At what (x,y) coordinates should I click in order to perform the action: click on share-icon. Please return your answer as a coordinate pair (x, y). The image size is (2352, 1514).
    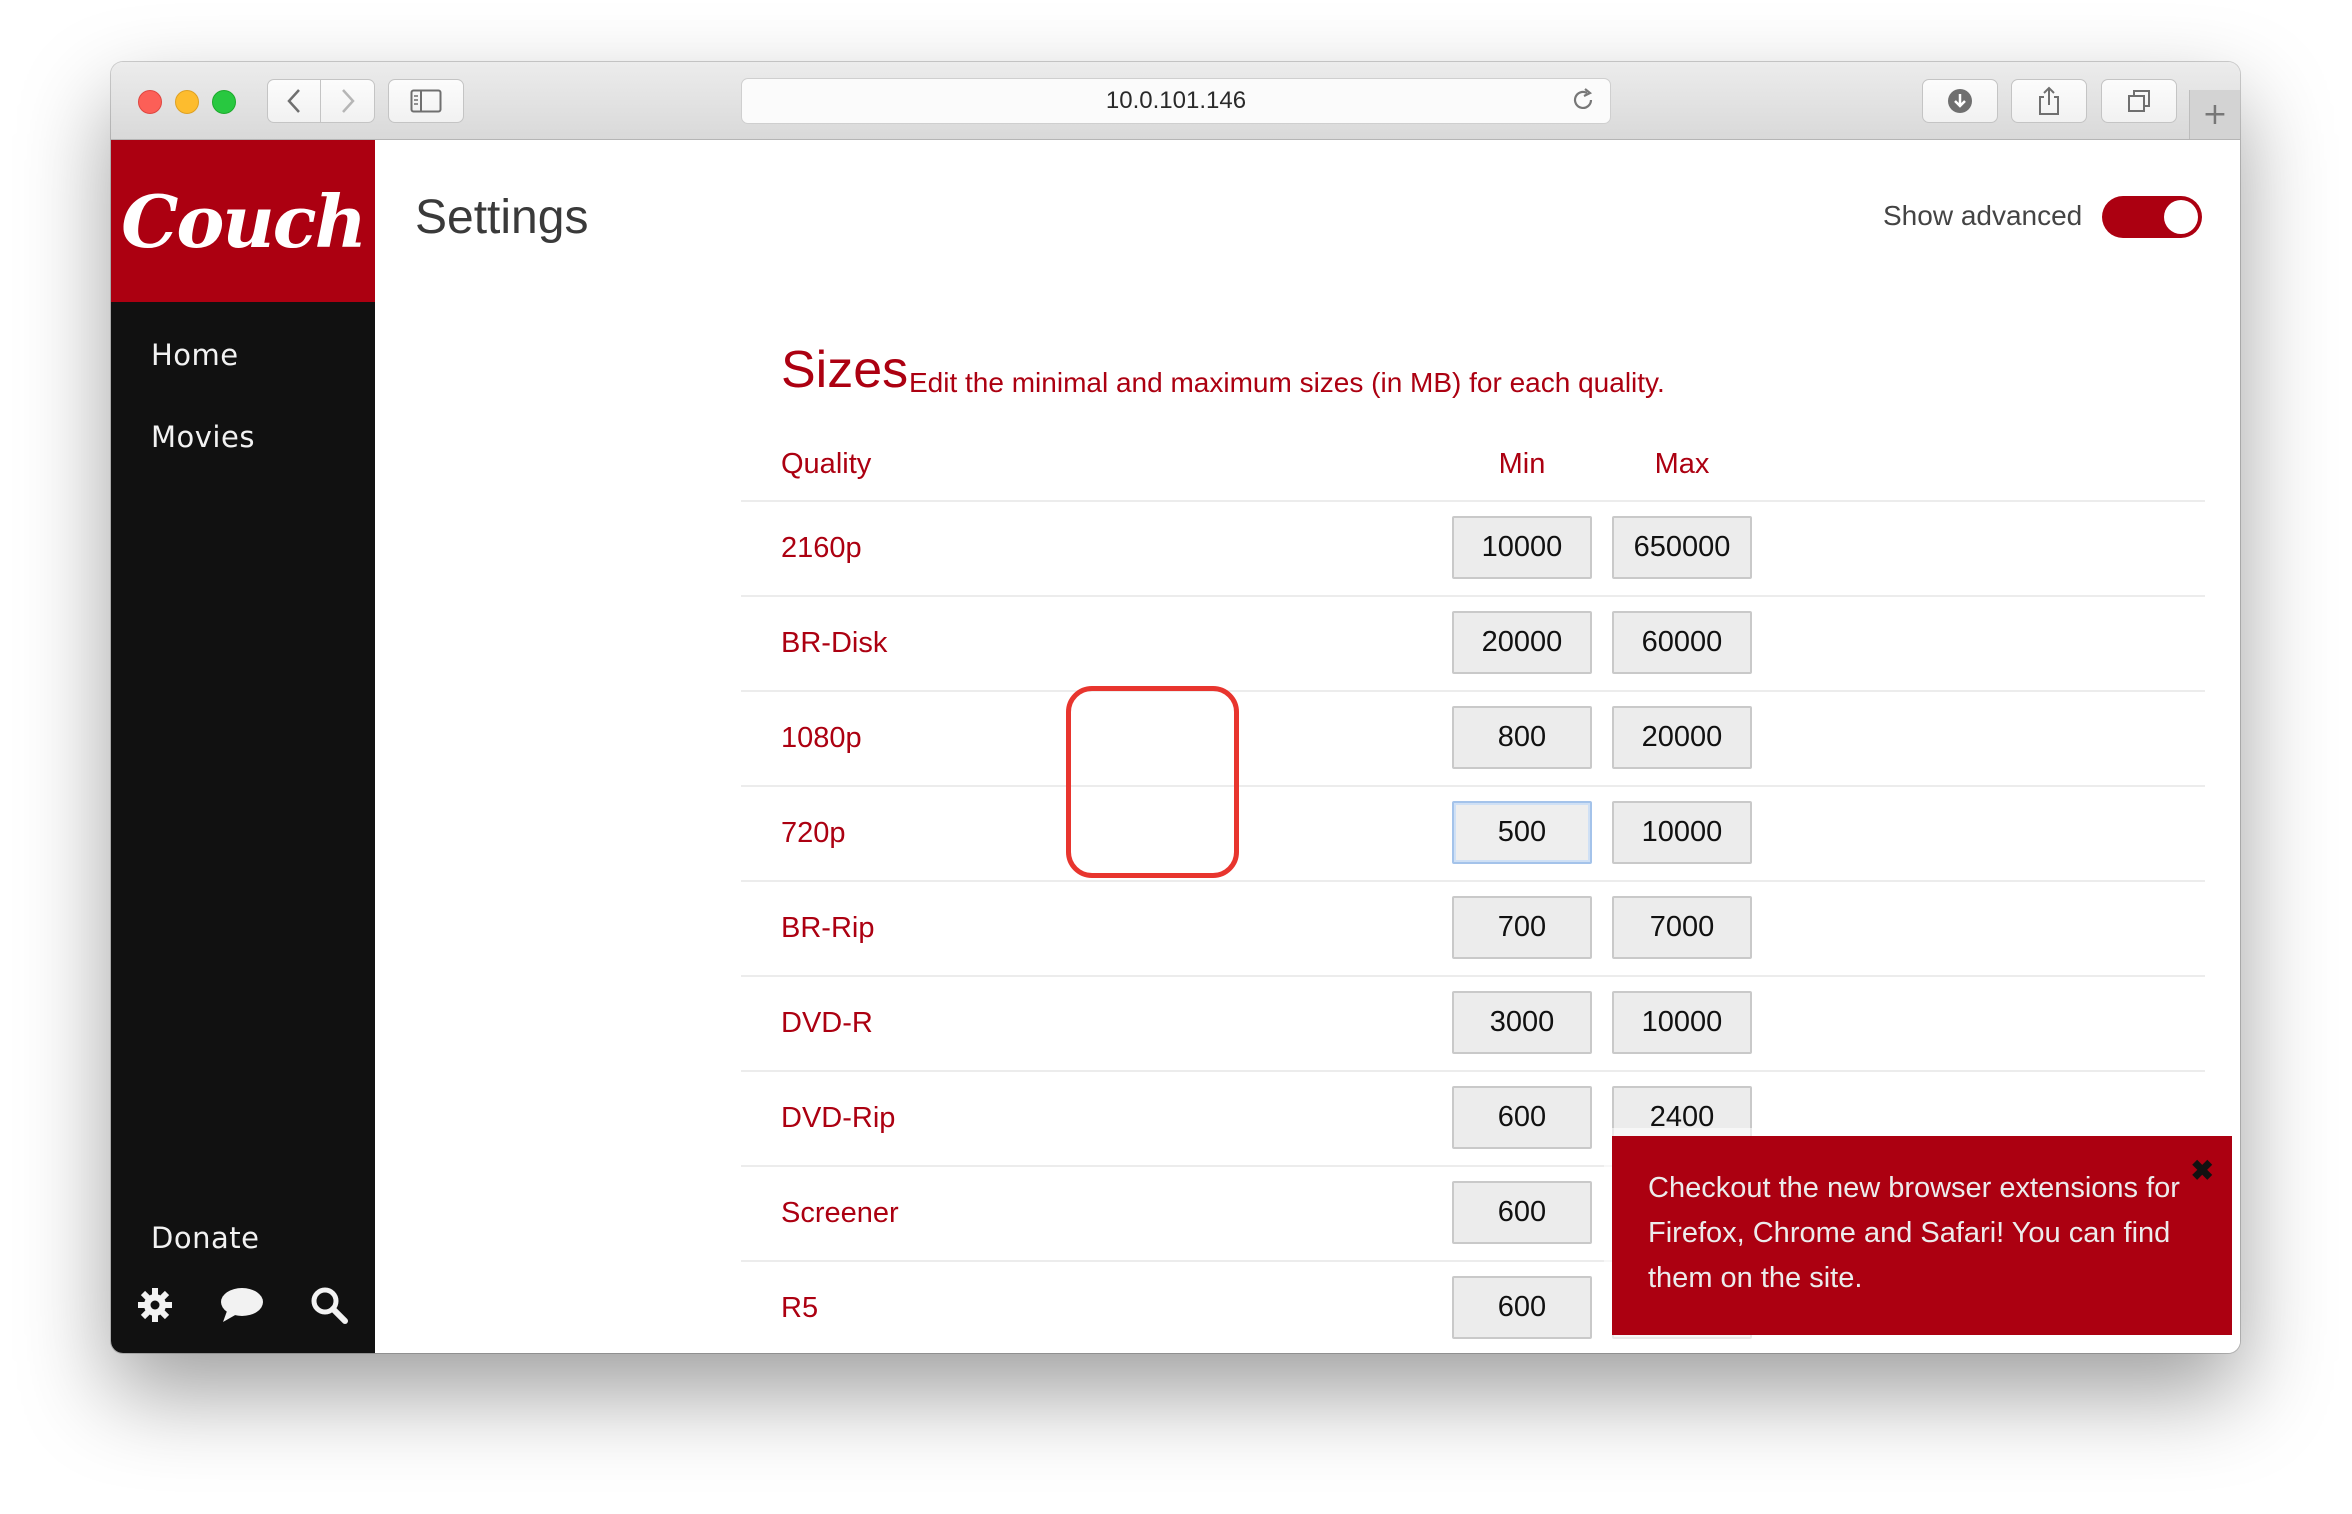
    Looking at the image, I should click on (2049, 100).